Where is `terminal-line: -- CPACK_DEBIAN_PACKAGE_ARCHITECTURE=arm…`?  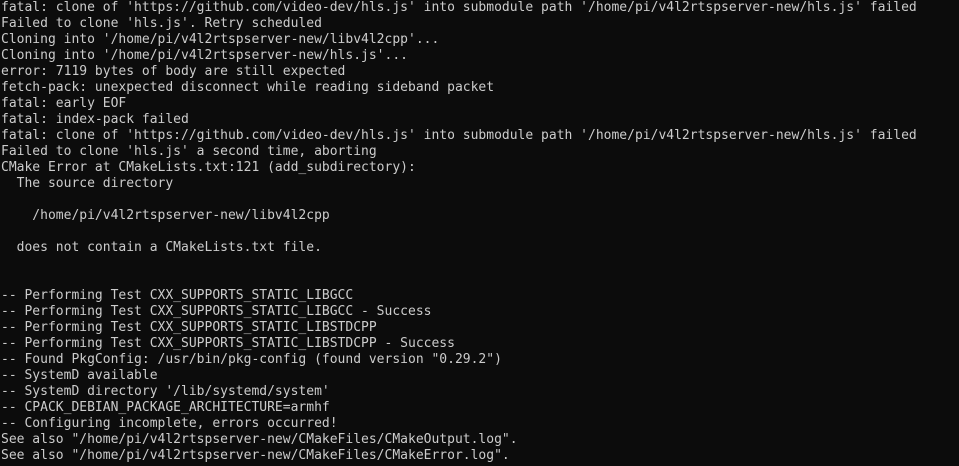
terminal-line: -- CPACK_DEBIAN_PACKAGE_ARCHITECTURE=arm… is located at coordinates (165, 407).